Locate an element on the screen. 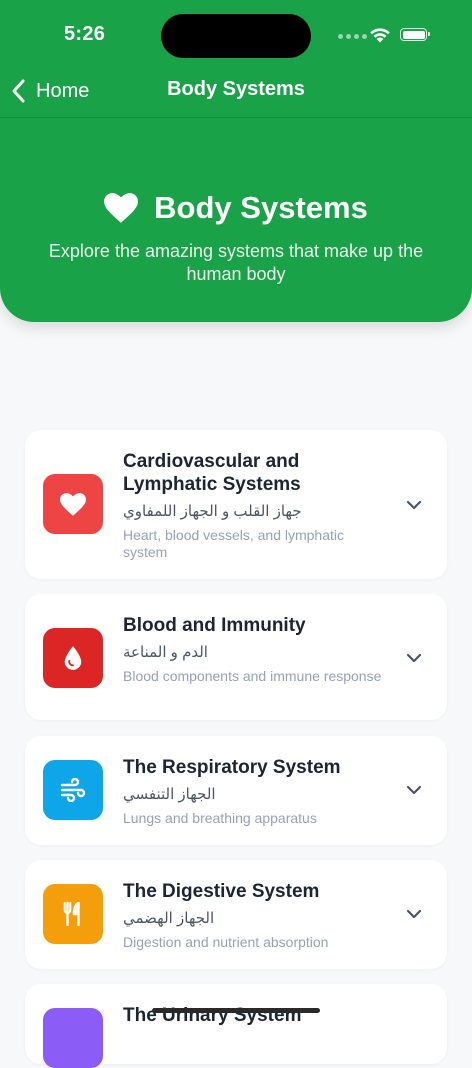  blood-icon-box is located at coordinates (73, 658).